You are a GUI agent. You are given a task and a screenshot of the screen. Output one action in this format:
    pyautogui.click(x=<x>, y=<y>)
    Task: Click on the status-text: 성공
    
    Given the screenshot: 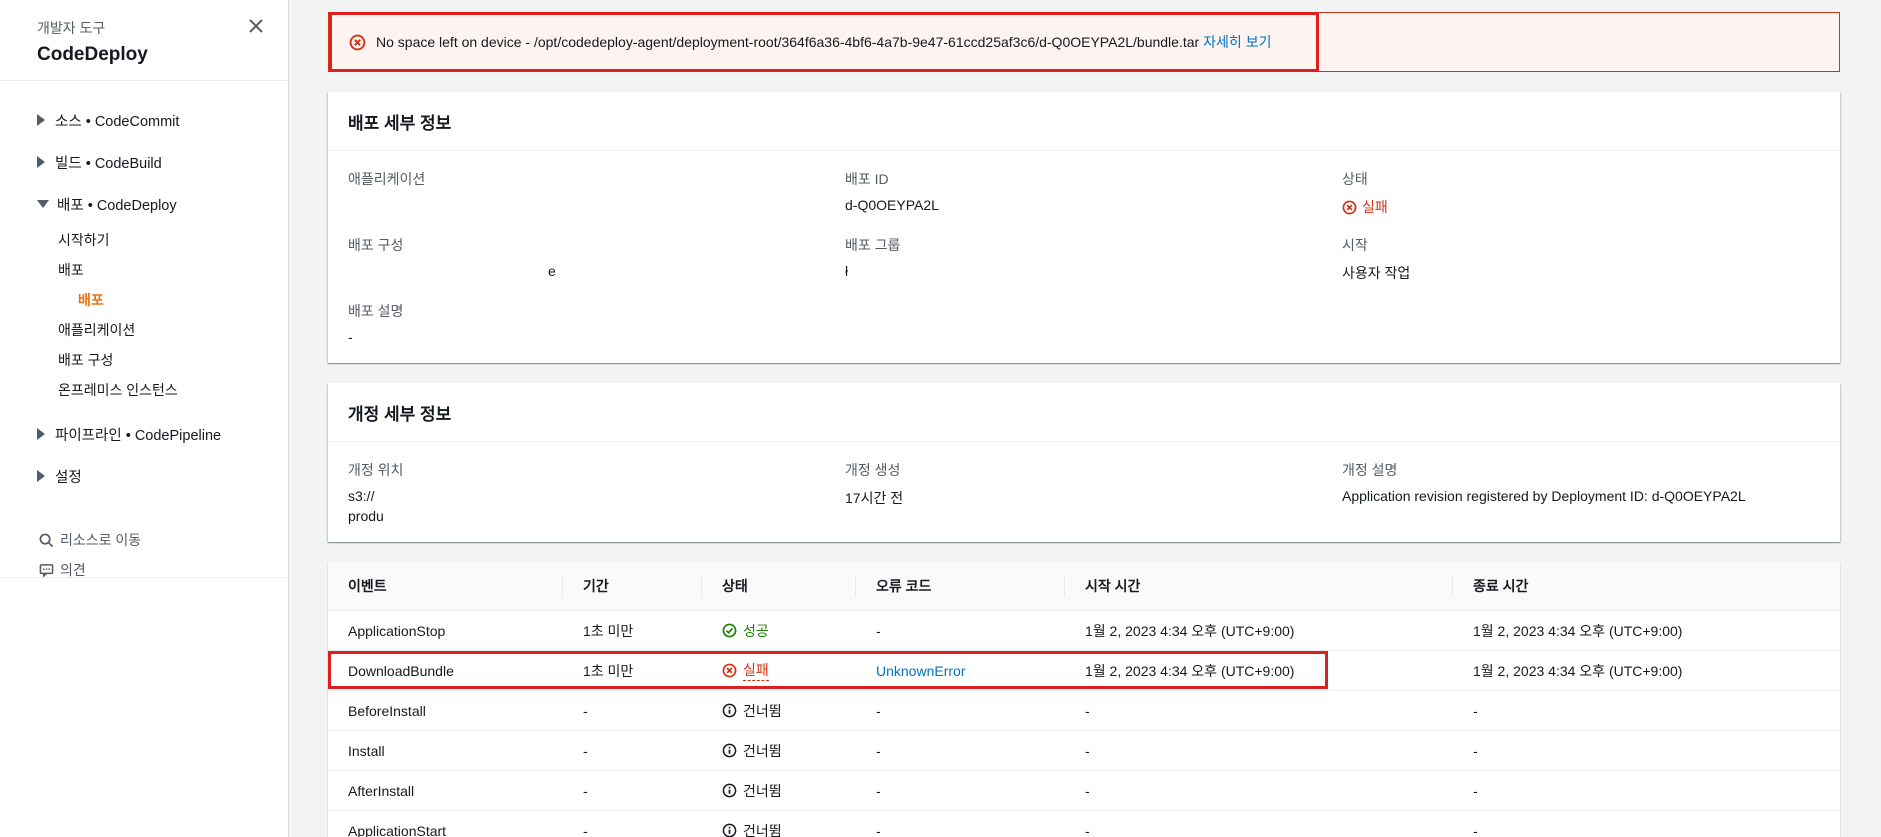 What is the action you would take?
    pyautogui.click(x=756, y=630)
    